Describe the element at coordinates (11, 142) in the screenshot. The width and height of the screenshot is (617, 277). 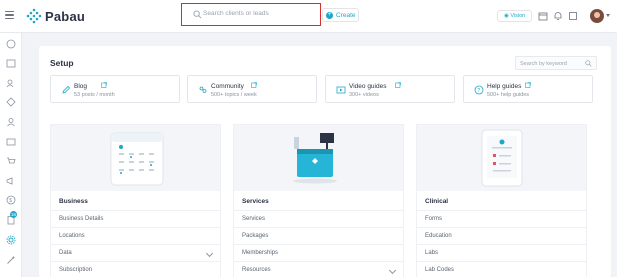
I see `inbox-icon` at that location.